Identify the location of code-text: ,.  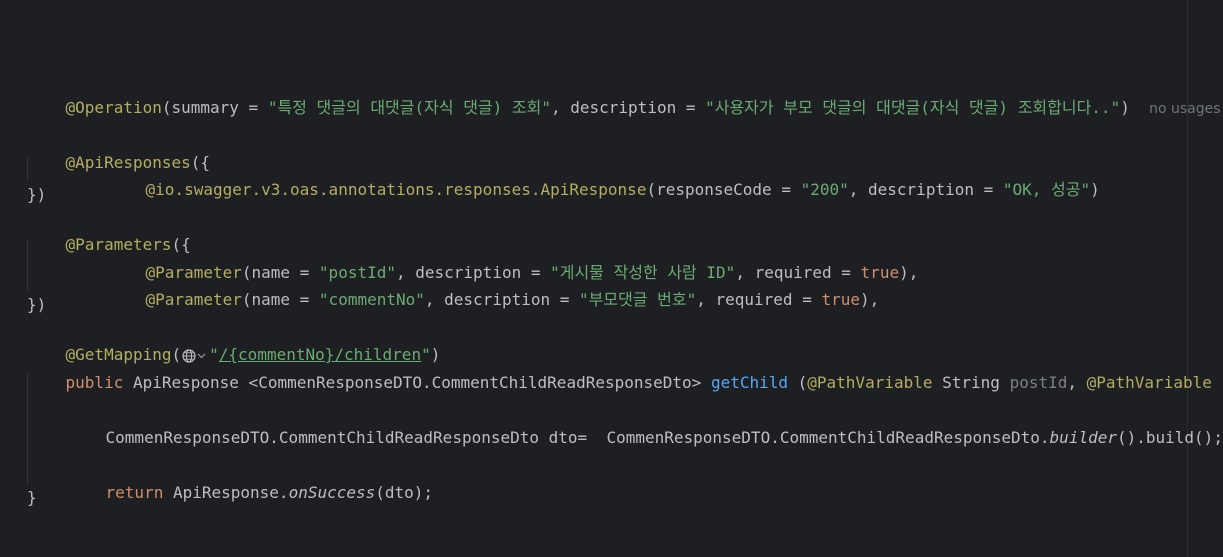
(1077, 382).